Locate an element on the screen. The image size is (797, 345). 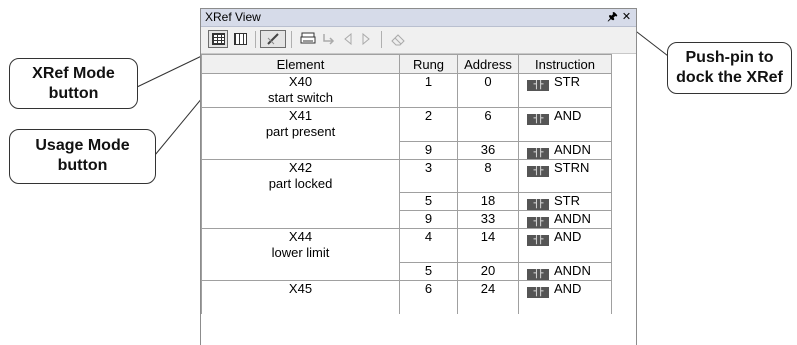
address-cell: 36 is located at coordinates (488, 149).